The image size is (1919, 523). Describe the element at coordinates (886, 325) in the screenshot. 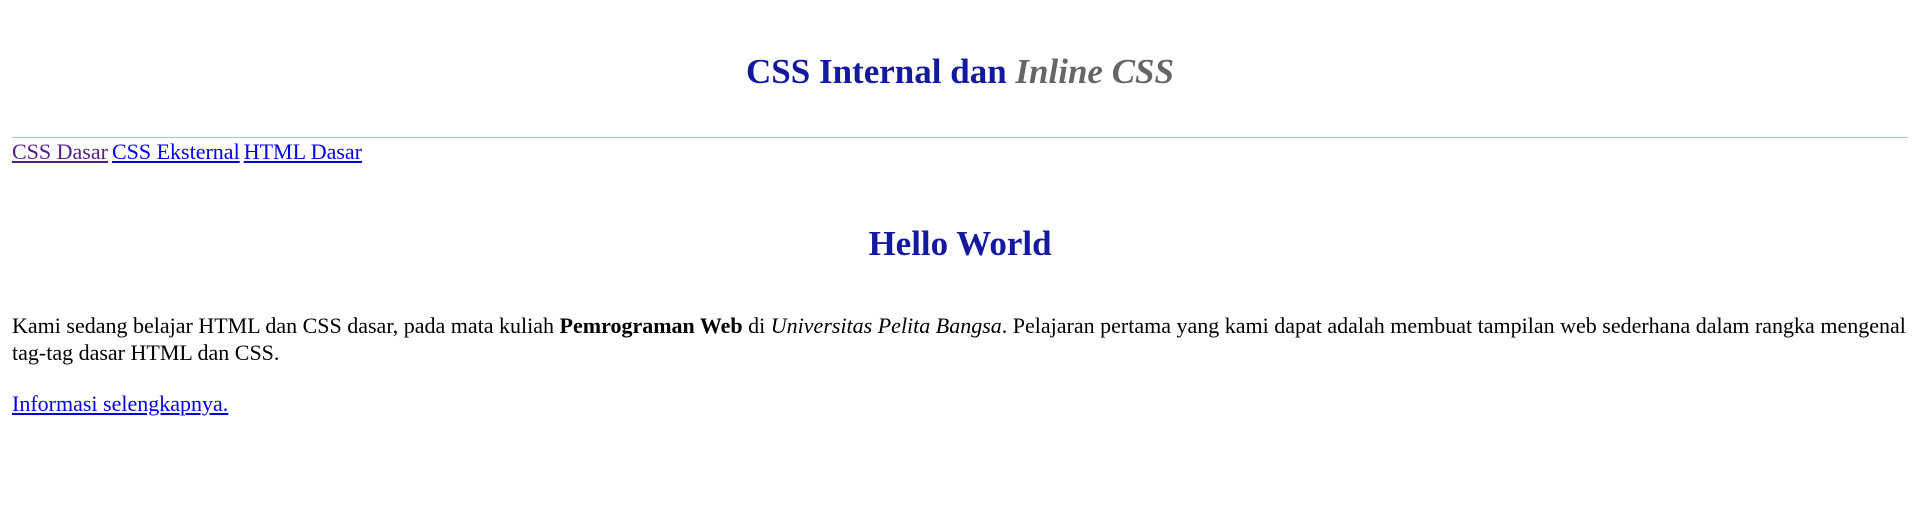

I see `paragraph-italic: Universitas Pelita Bangsa` at that location.